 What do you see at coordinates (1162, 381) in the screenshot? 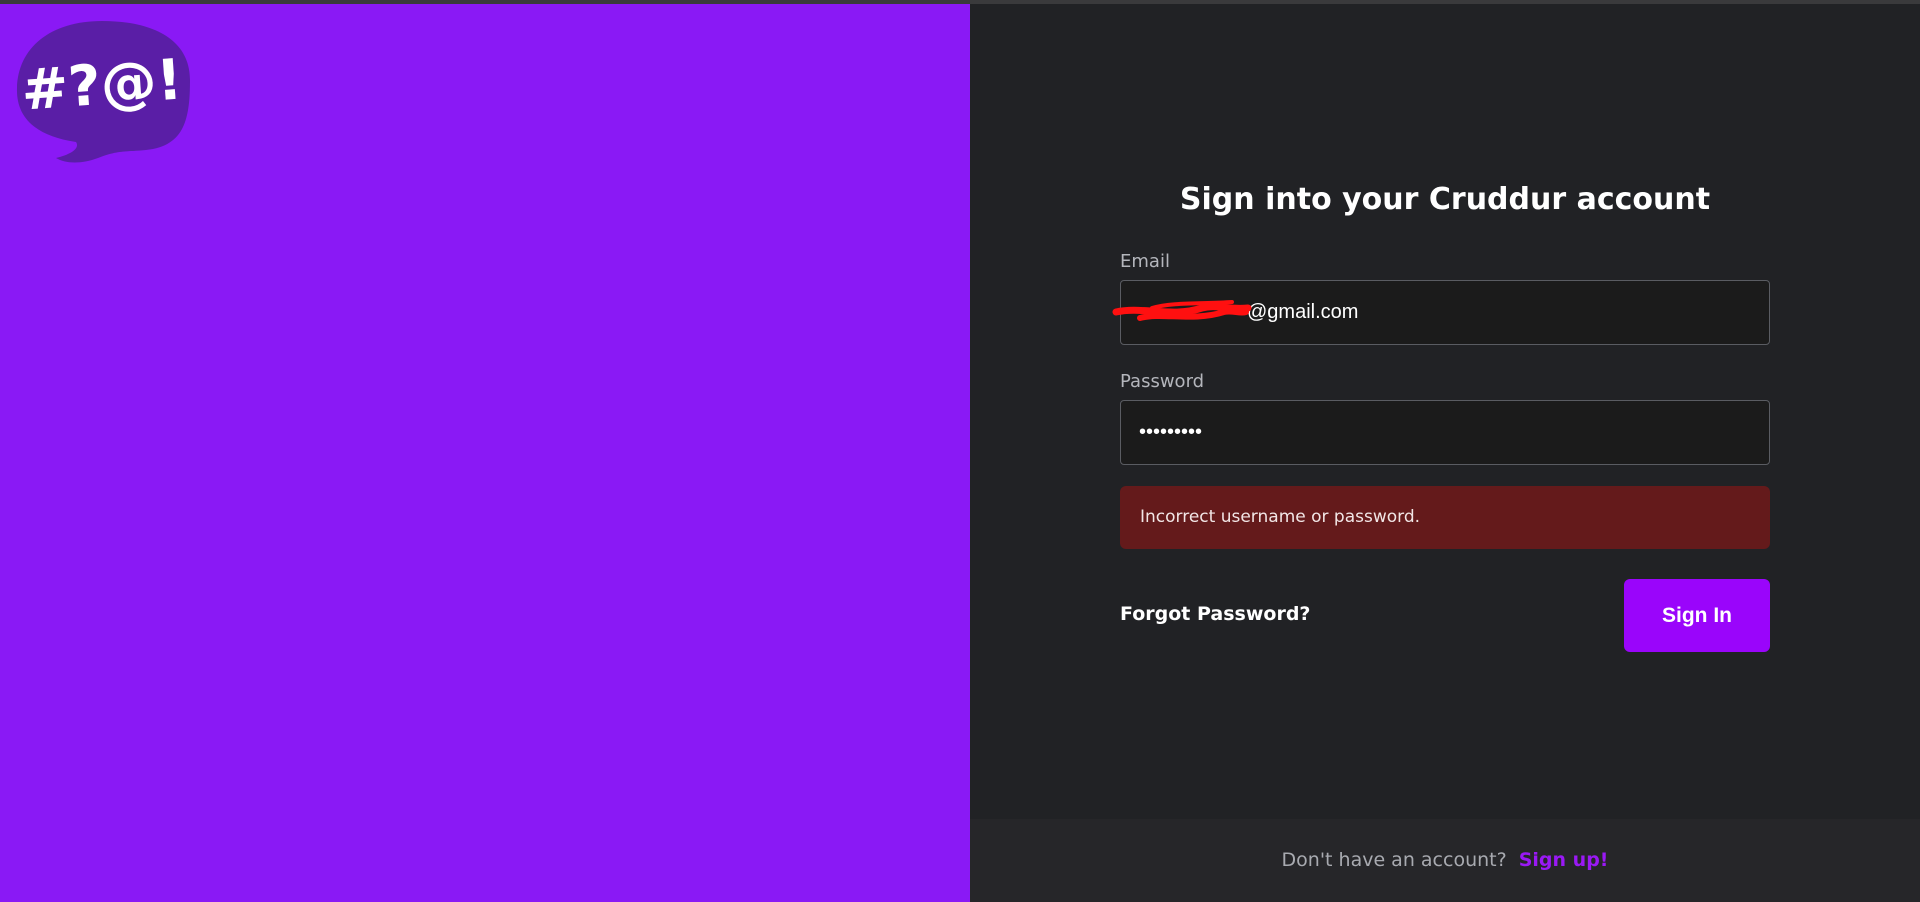
I see `password-label: Password` at bounding box center [1162, 381].